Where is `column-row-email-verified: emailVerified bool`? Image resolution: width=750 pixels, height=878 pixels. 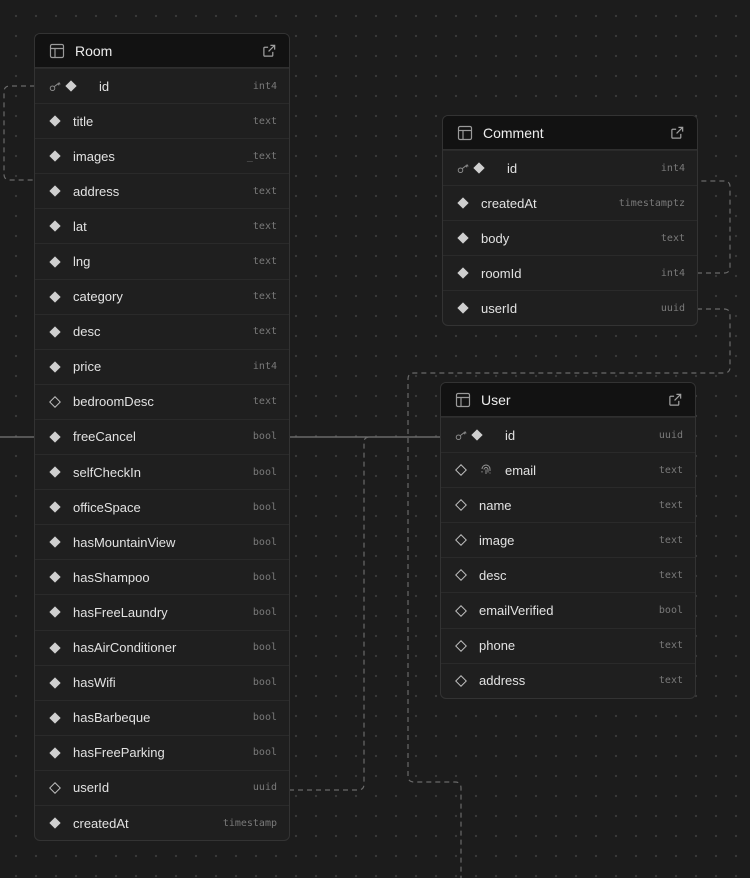
column-row-email-verified: emailVerified bool is located at coordinates (568, 609).